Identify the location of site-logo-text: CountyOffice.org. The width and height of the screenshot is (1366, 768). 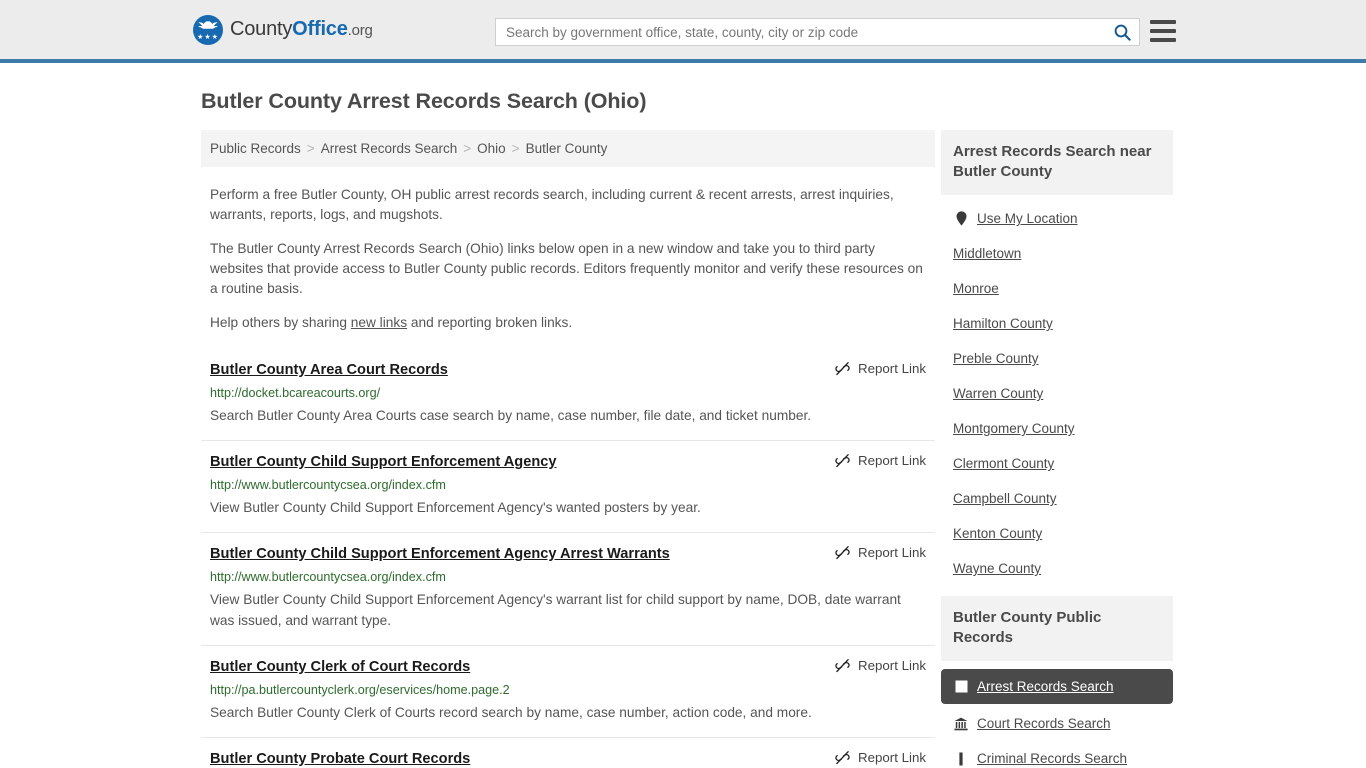
(301, 29).